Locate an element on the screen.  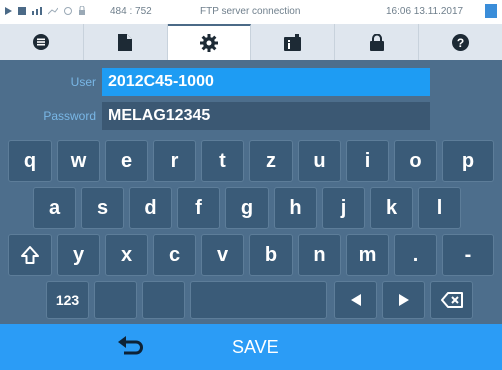
document-icon is located at coordinates (125, 42).